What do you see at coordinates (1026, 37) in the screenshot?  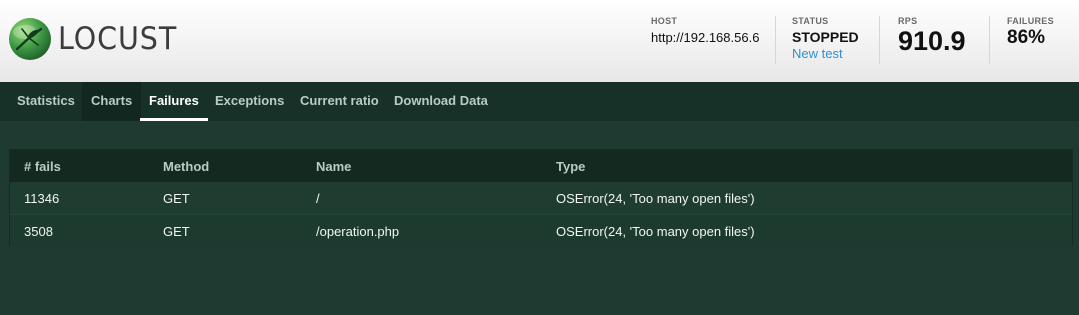 I see `failures-value: 86%` at bounding box center [1026, 37].